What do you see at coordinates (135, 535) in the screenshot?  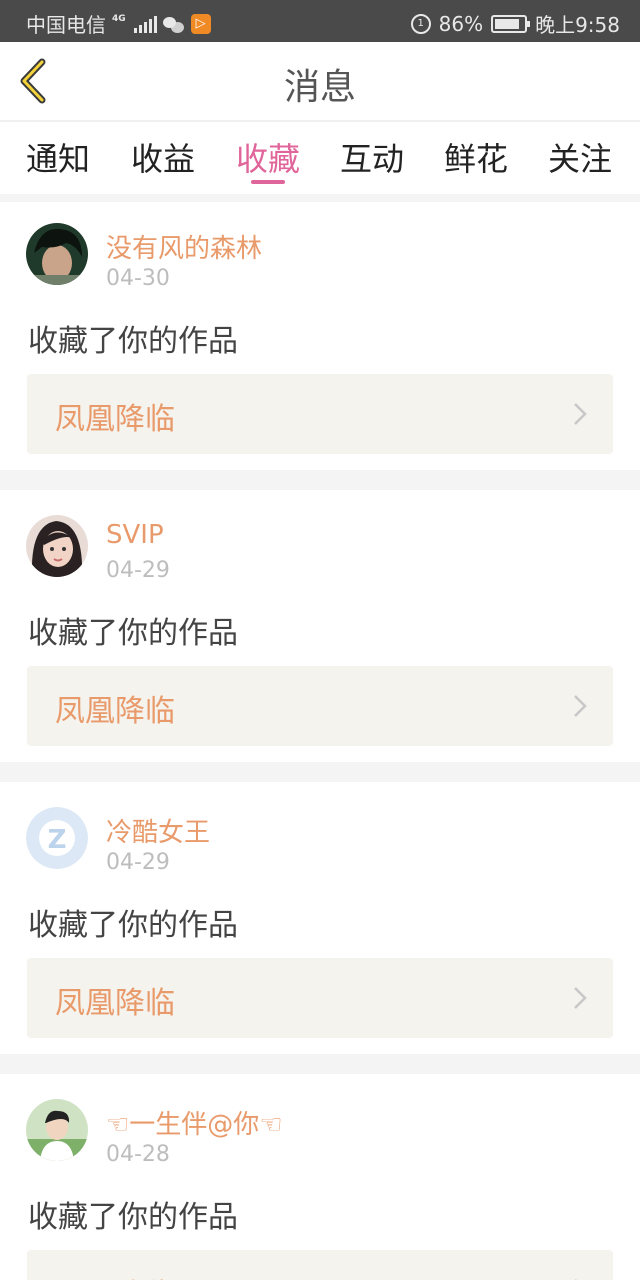 I see `username: SVIP` at bounding box center [135, 535].